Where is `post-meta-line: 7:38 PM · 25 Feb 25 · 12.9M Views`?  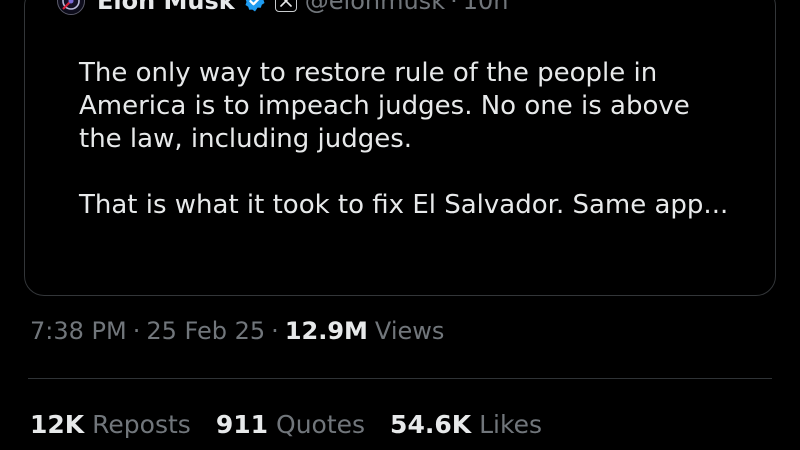
post-meta-line: 7:38 PM · 25 Feb 25 · 12.9M Views is located at coordinates (237, 331).